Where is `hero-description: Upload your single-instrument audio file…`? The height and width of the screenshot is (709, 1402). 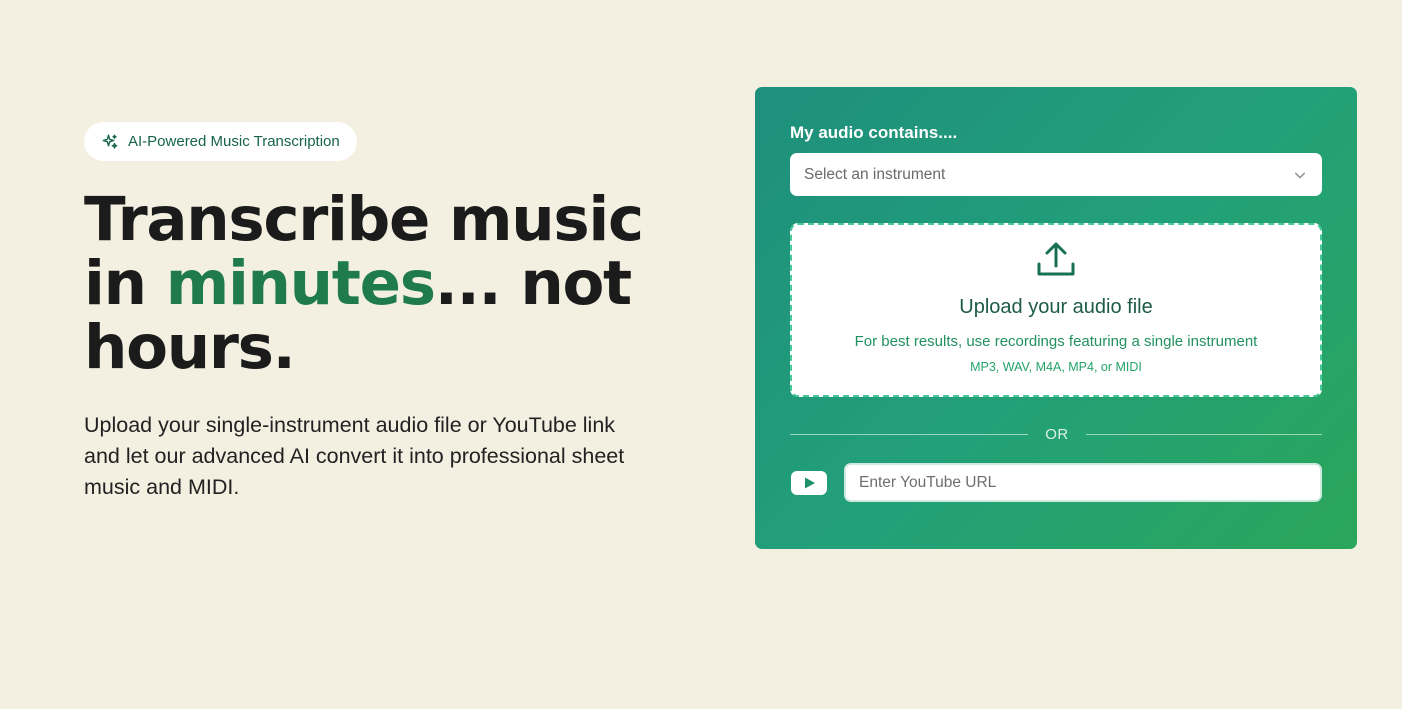 hero-description: Upload your single-instrument audio file… is located at coordinates (354, 456).